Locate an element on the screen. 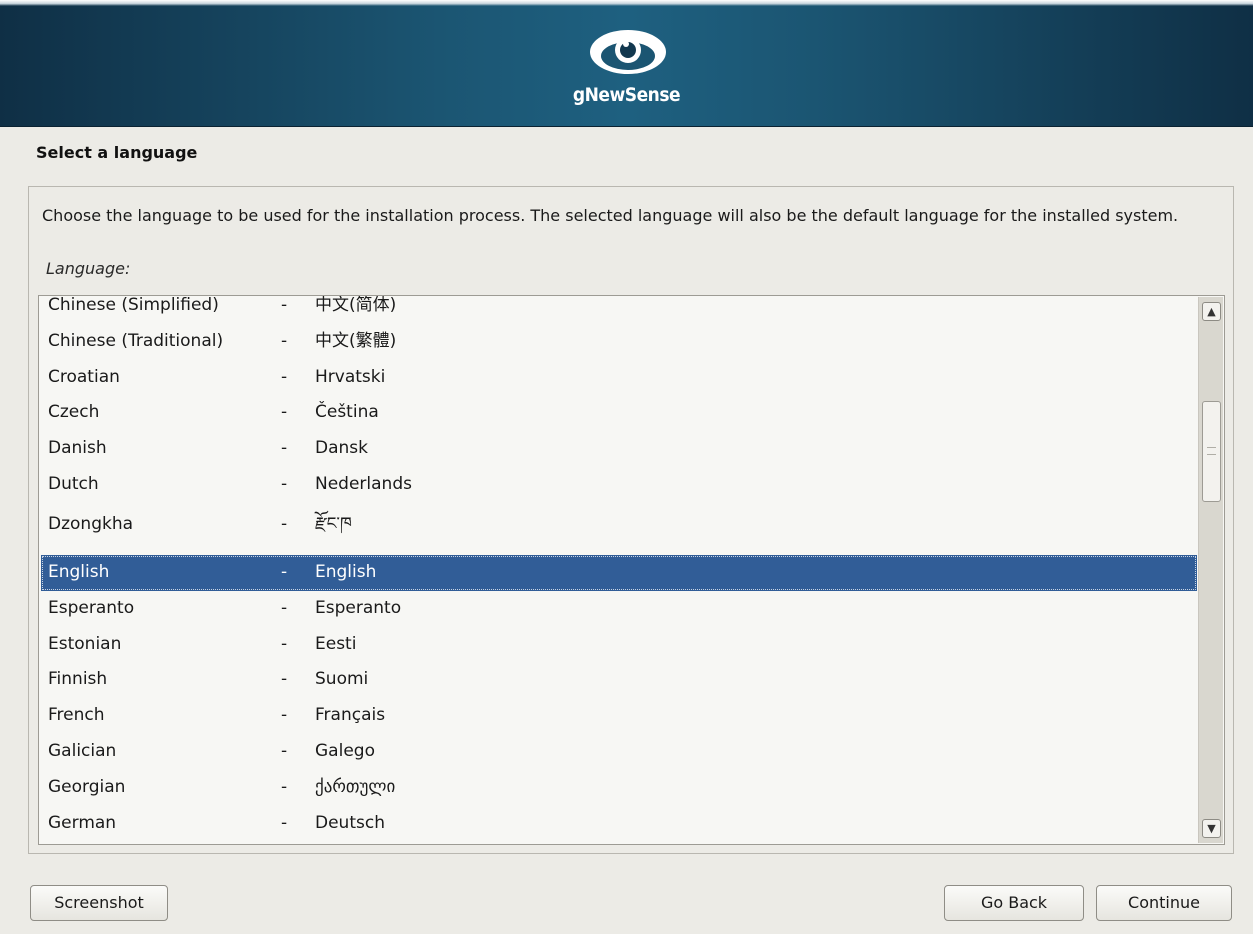 The height and width of the screenshot is (934, 1253). language-native-name: Hrvatski is located at coordinates (350, 377).